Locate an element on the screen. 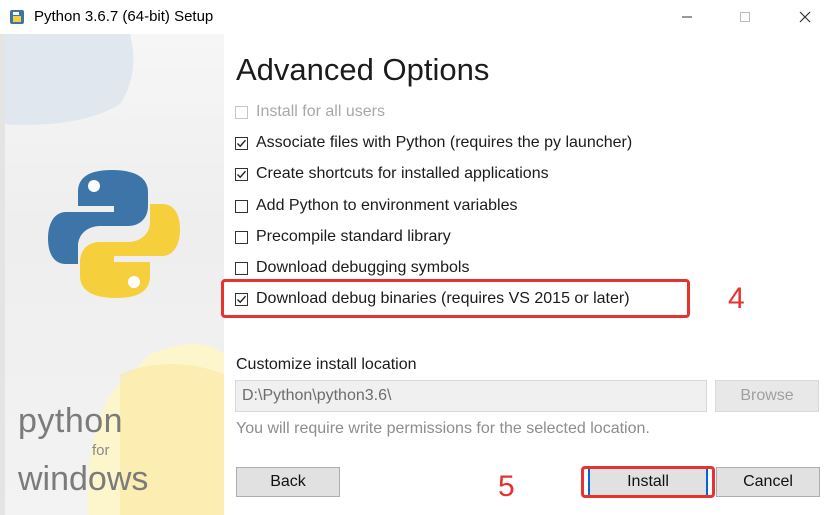 This screenshot has width=838, height=515. cancel-button: Cancel is located at coordinates (768, 482).